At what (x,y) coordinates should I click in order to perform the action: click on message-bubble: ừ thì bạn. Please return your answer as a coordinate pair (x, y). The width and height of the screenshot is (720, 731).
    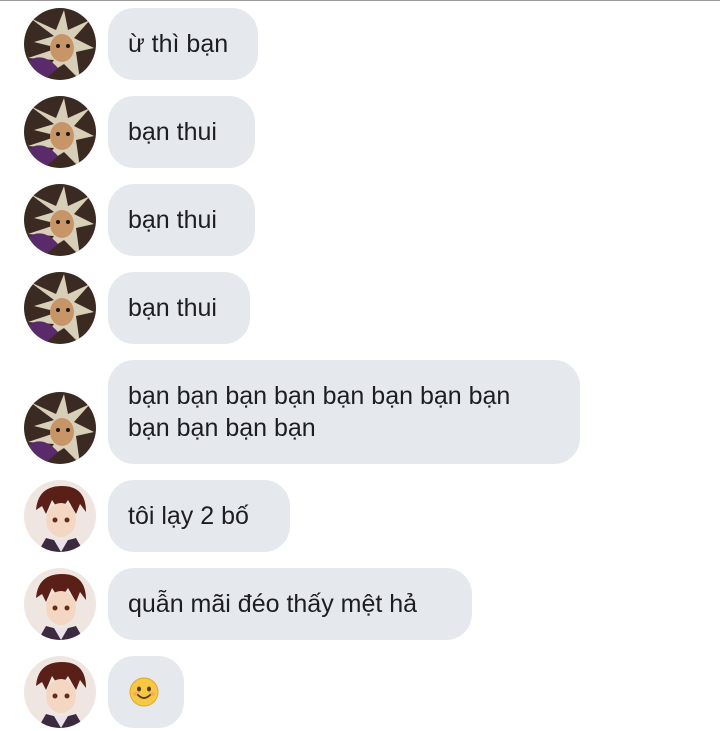
    Looking at the image, I should click on (183, 44).